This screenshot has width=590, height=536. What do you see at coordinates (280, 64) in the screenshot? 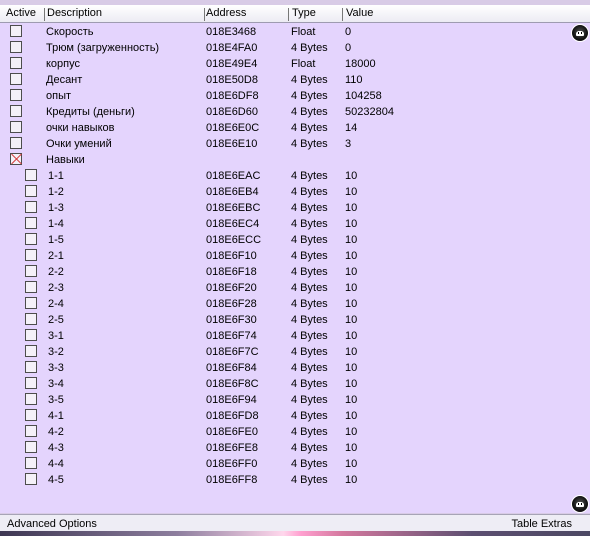
I see `table-row: корпус 018E49E4 Float 18000` at bounding box center [280, 64].